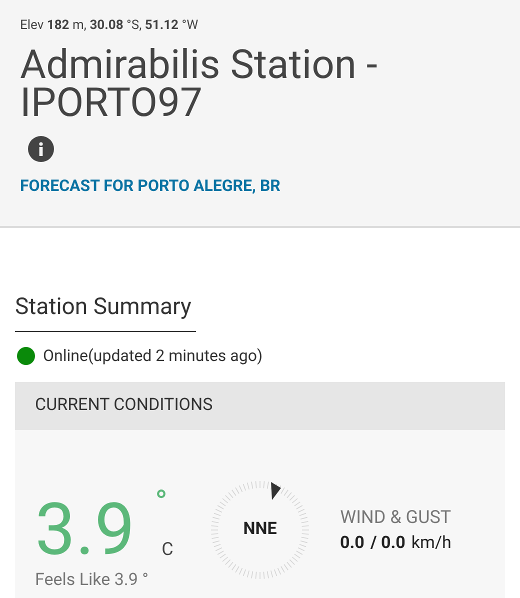 The image size is (520, 598). I want to click on forecast-link: FORECAST FOR PORTO ALEGRE, BR, so click(260, 186).